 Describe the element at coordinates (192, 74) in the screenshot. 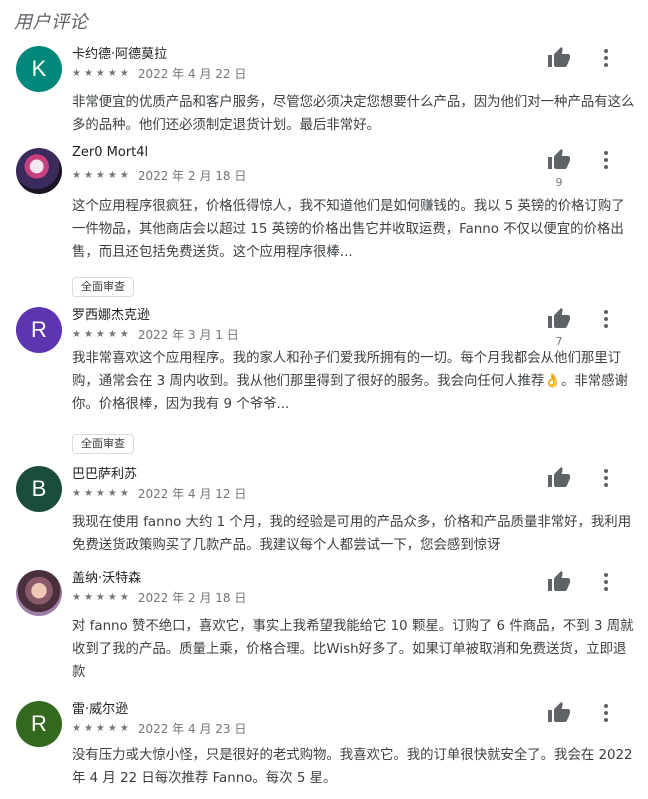

I see `review-date: 2022 年 4 月 22 日` at that location.